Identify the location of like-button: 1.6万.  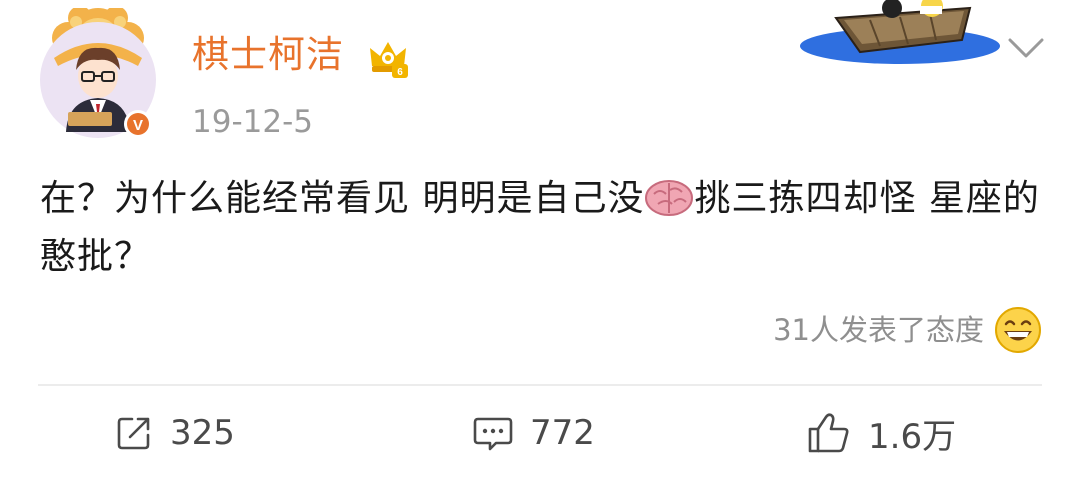
(881, 433).